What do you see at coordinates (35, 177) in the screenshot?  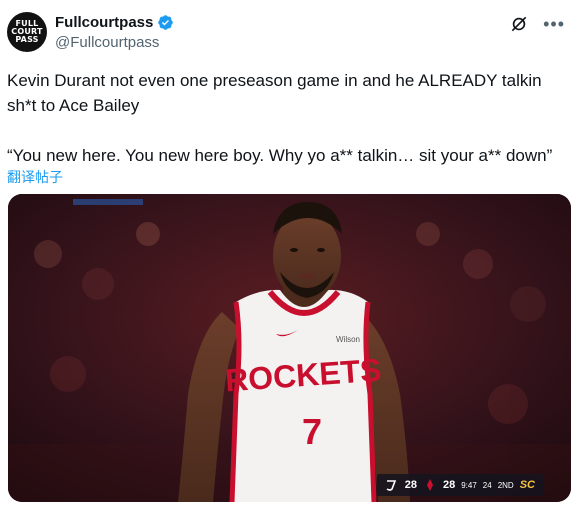 I see `translate-link: 翻译帖子` at bounding box center [35, 177].